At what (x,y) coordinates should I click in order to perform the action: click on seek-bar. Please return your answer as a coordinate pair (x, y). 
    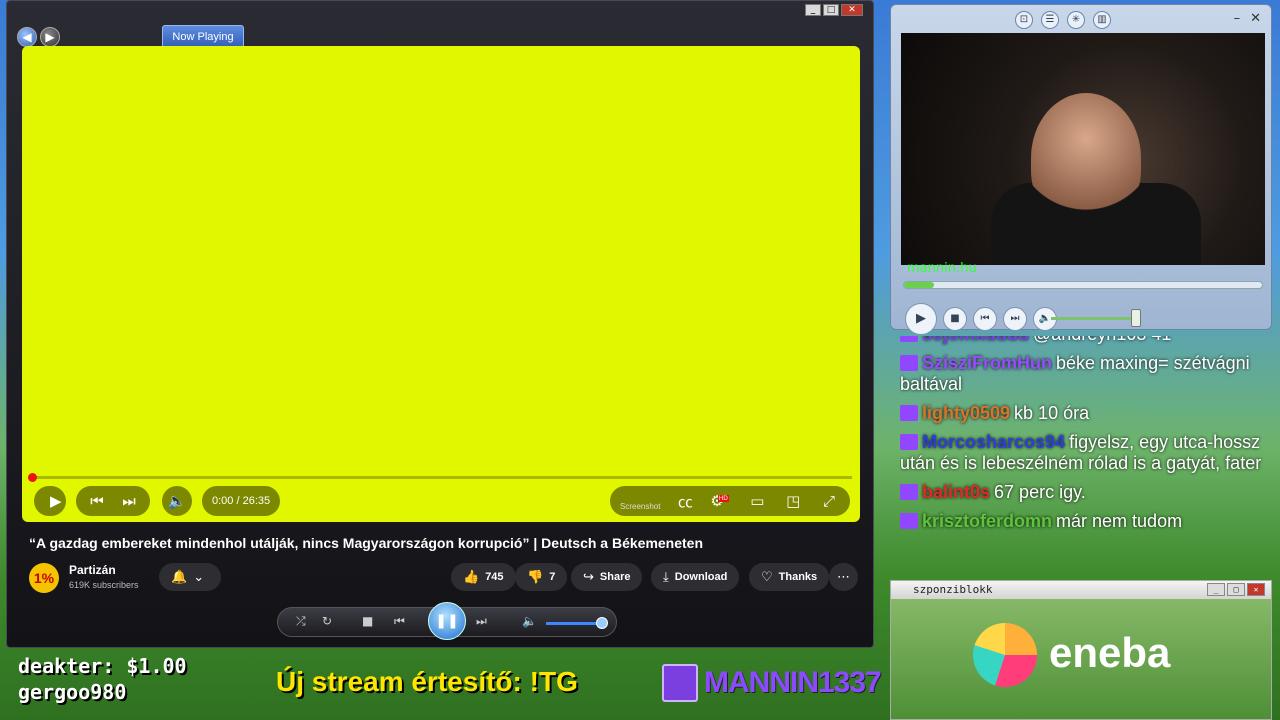
    Looking at the image, I should click on (1083, 285).